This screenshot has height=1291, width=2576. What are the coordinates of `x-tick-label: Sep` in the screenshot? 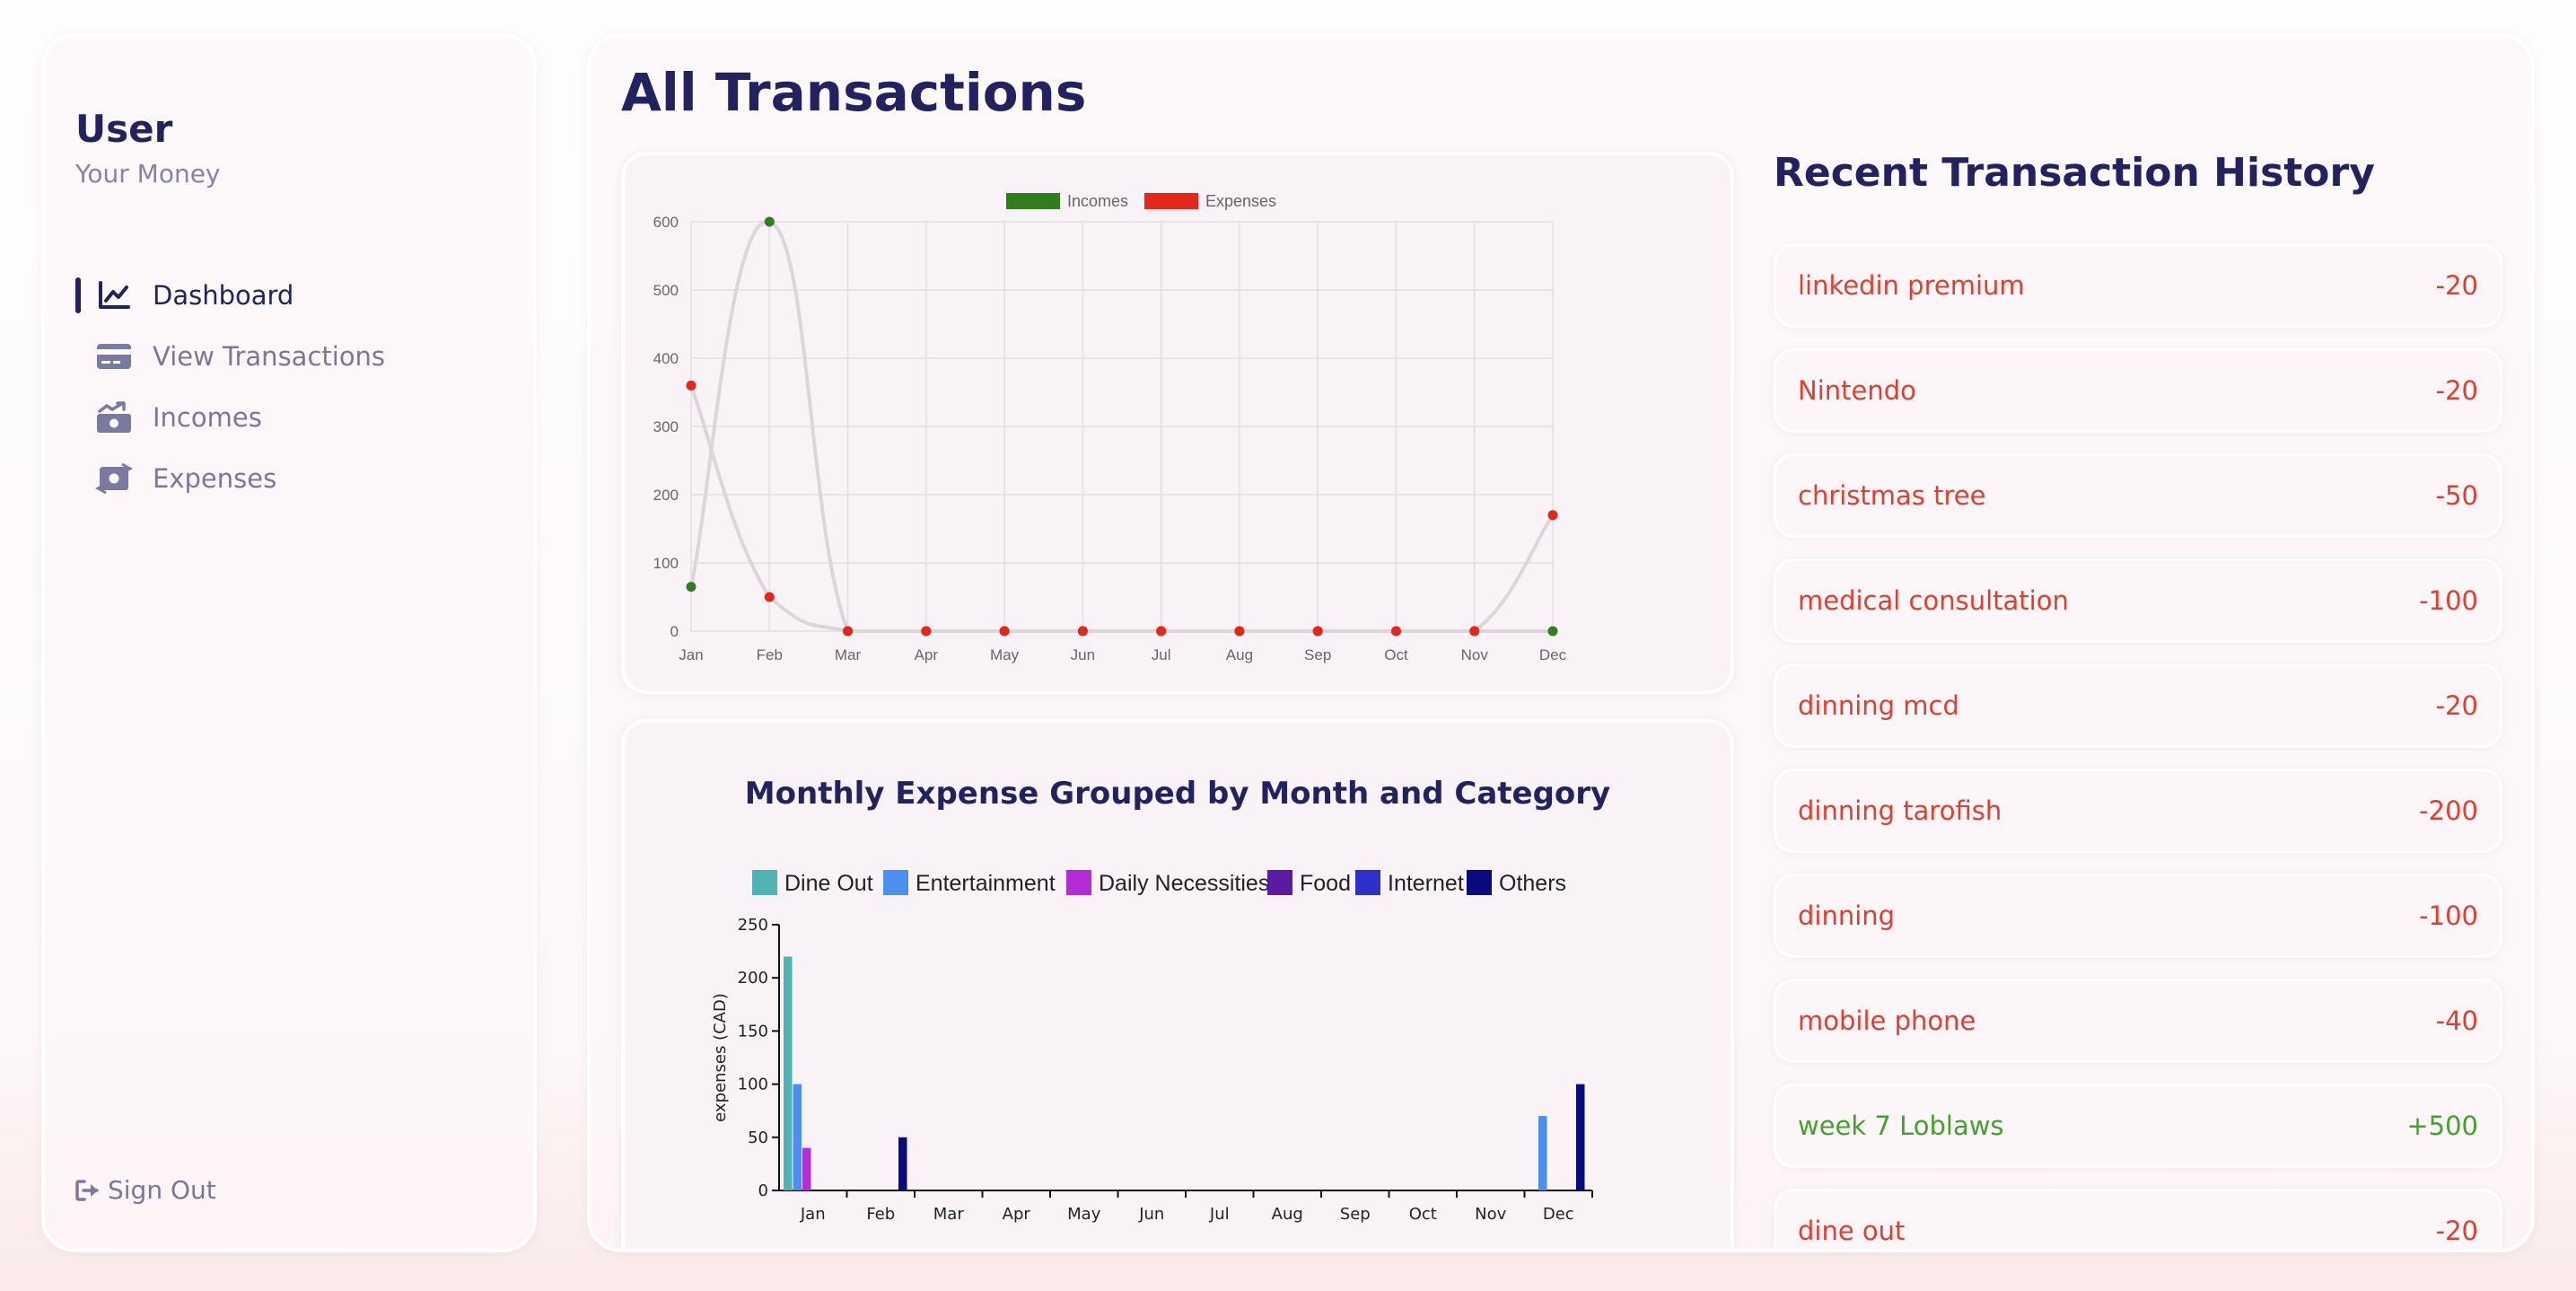 It's located at (1317, 654).